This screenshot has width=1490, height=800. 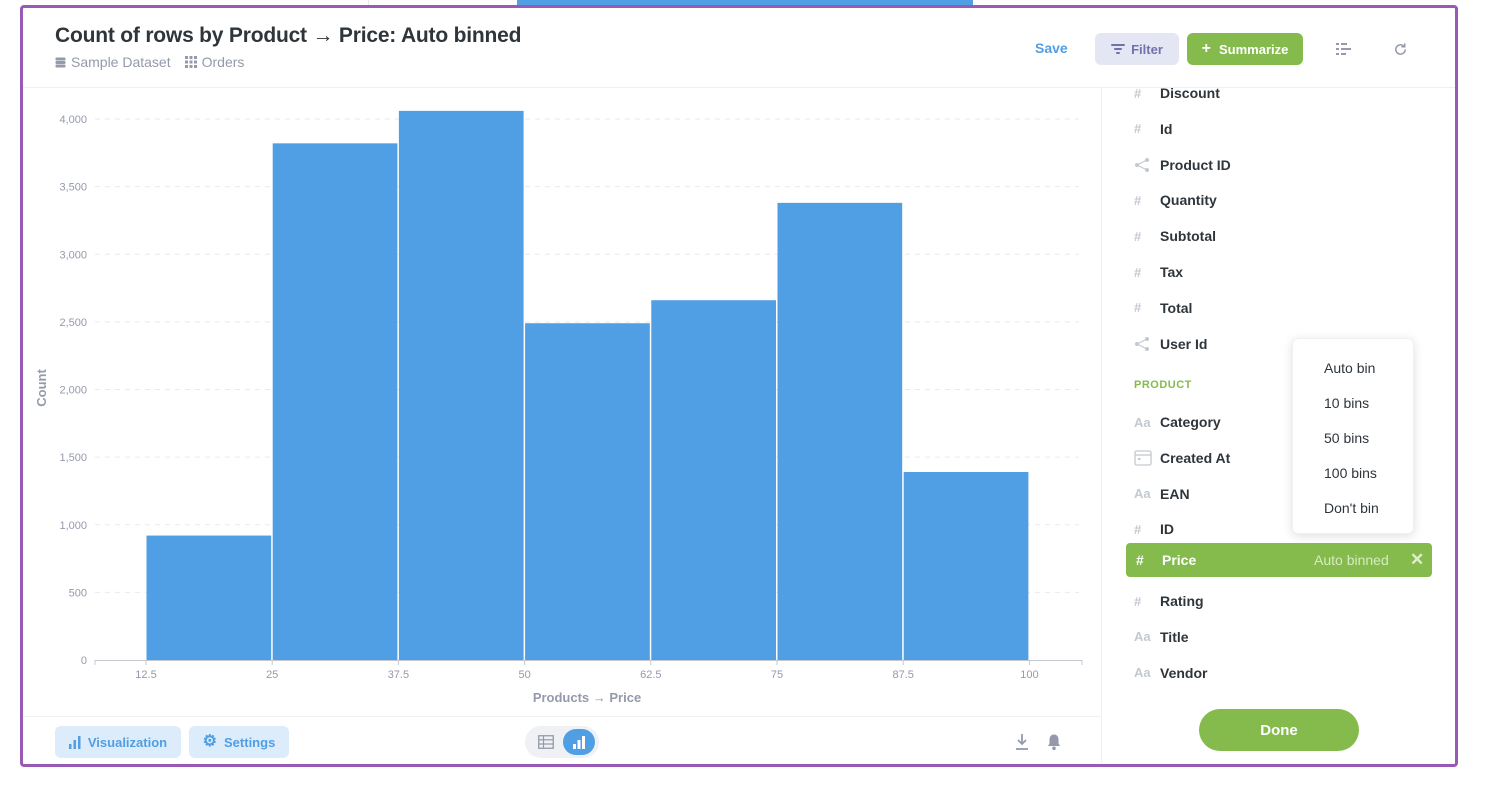 I want to click on filter-button: Filter, so click(x=1137, y=49).